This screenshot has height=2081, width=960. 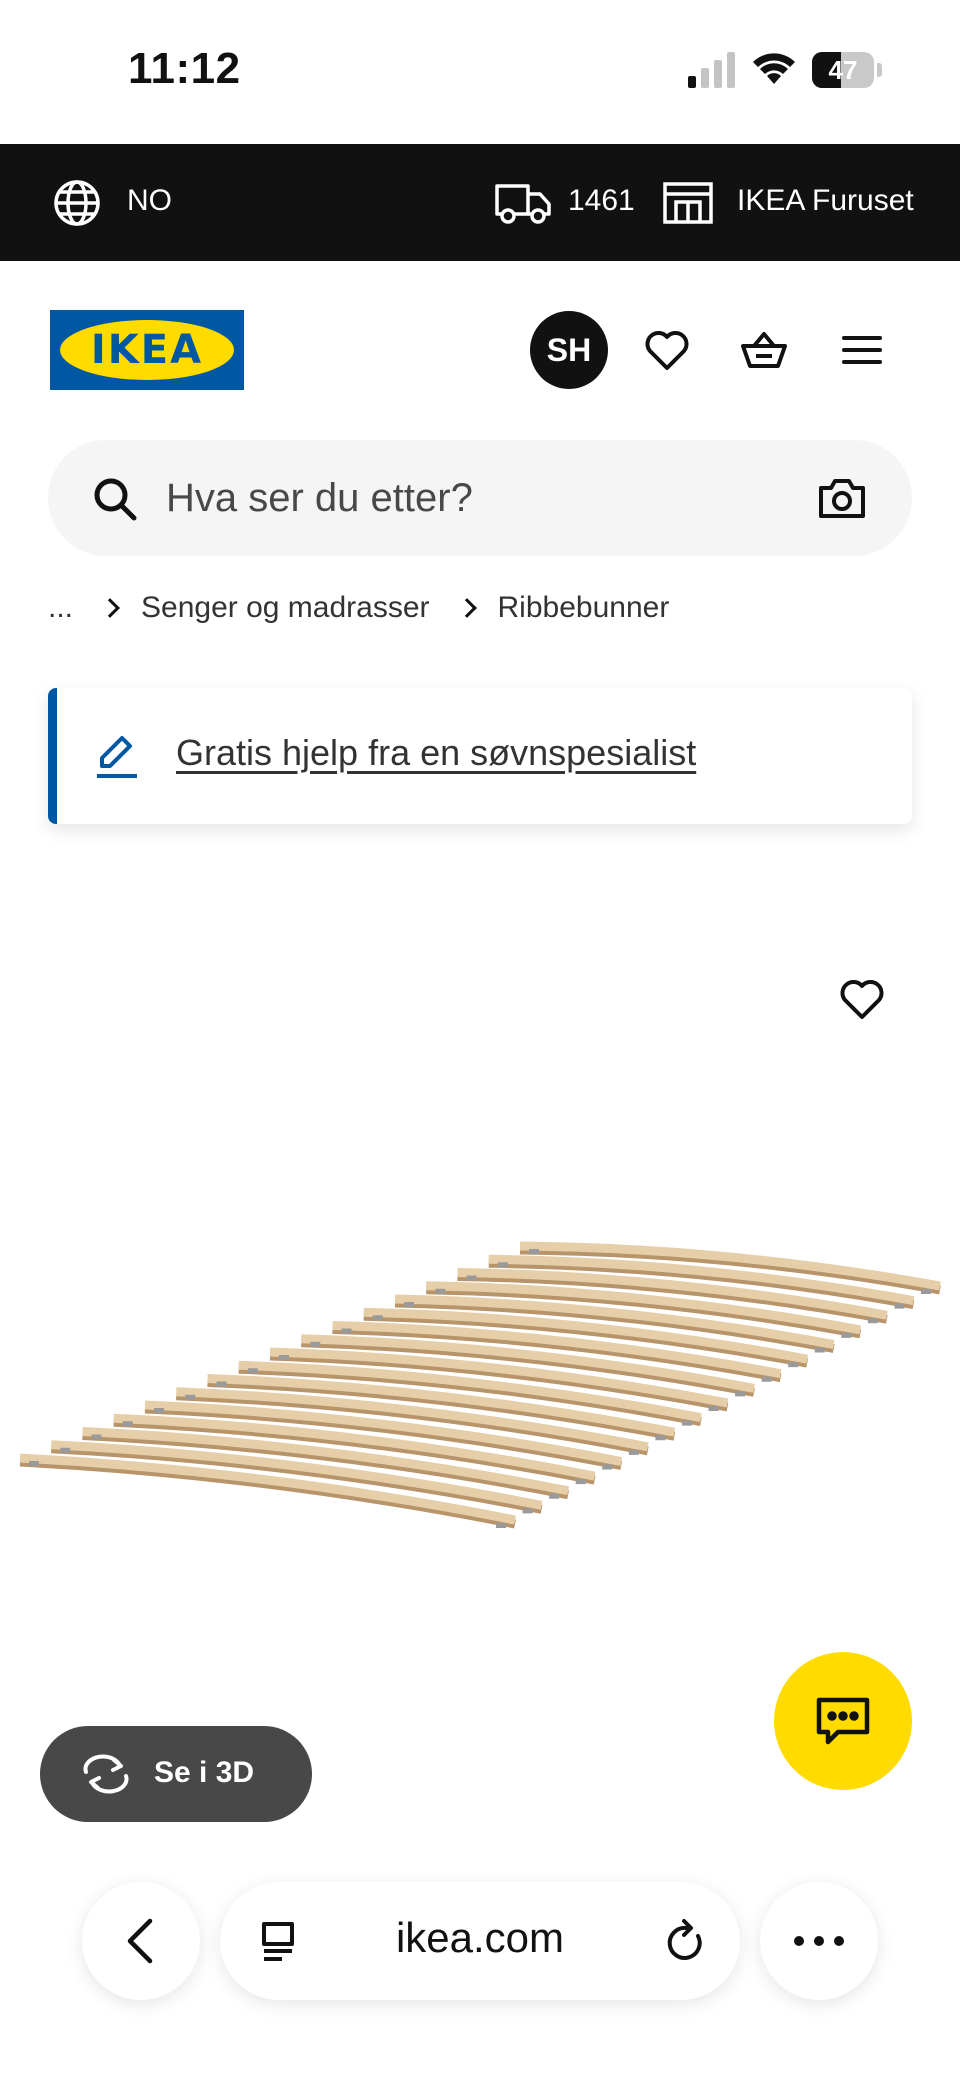 I want to click on reload-icon, so click(x=684, y=1941).